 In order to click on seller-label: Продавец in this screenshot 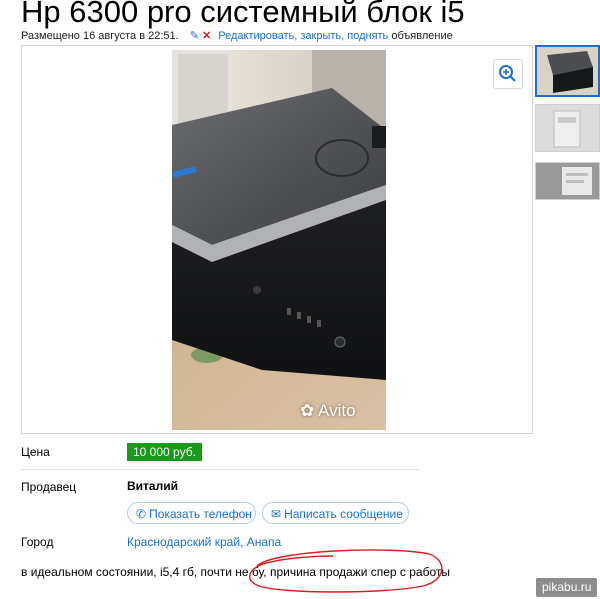, I will do `click(49, 487)`.